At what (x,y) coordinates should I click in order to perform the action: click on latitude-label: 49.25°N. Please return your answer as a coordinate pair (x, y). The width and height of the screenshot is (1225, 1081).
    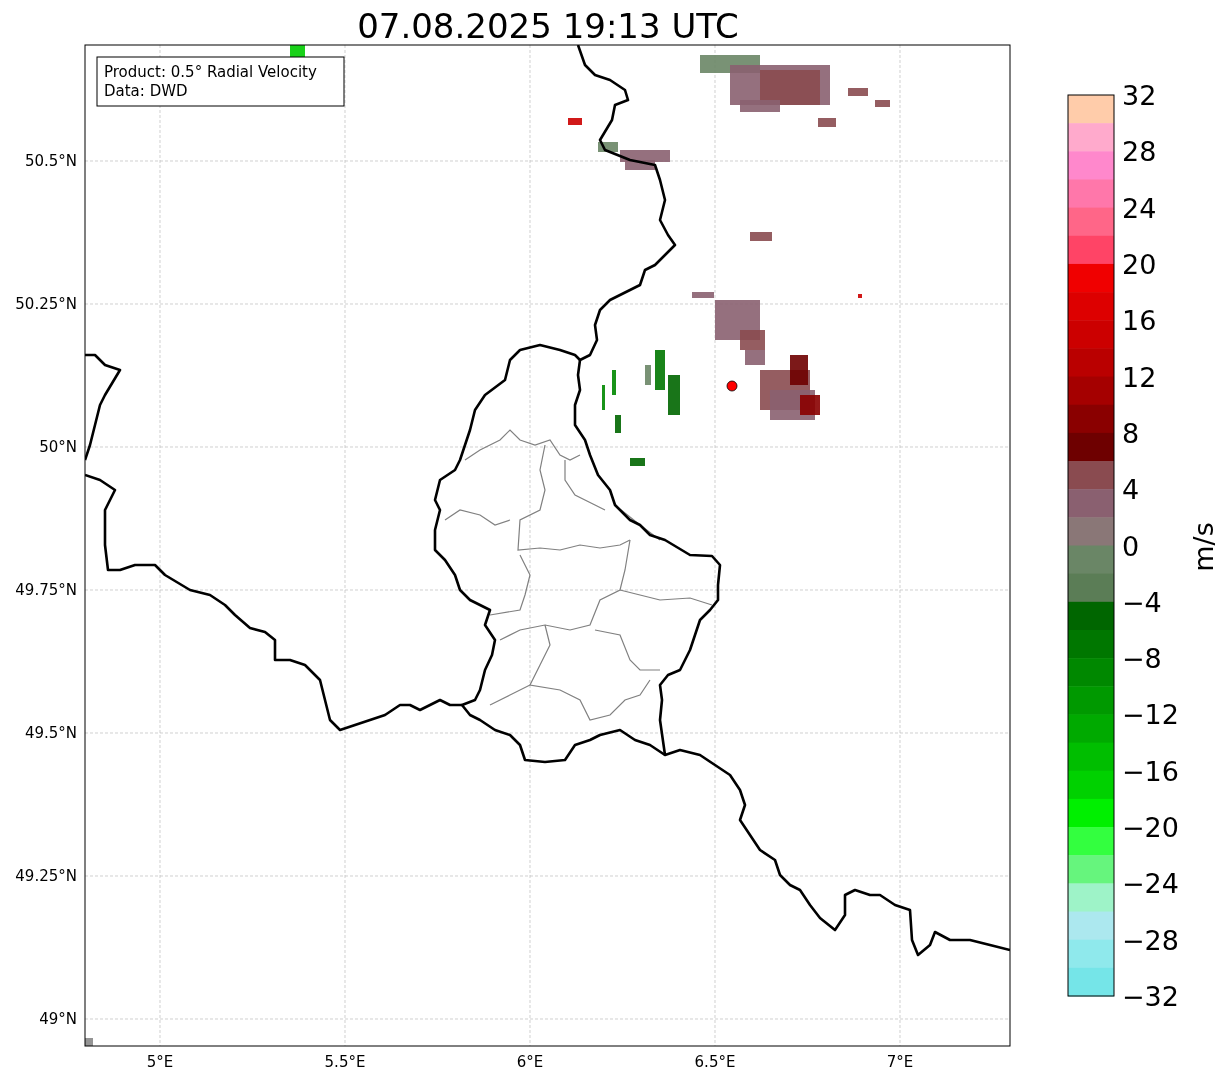
    Looking at the image, I should click on (46, 876).